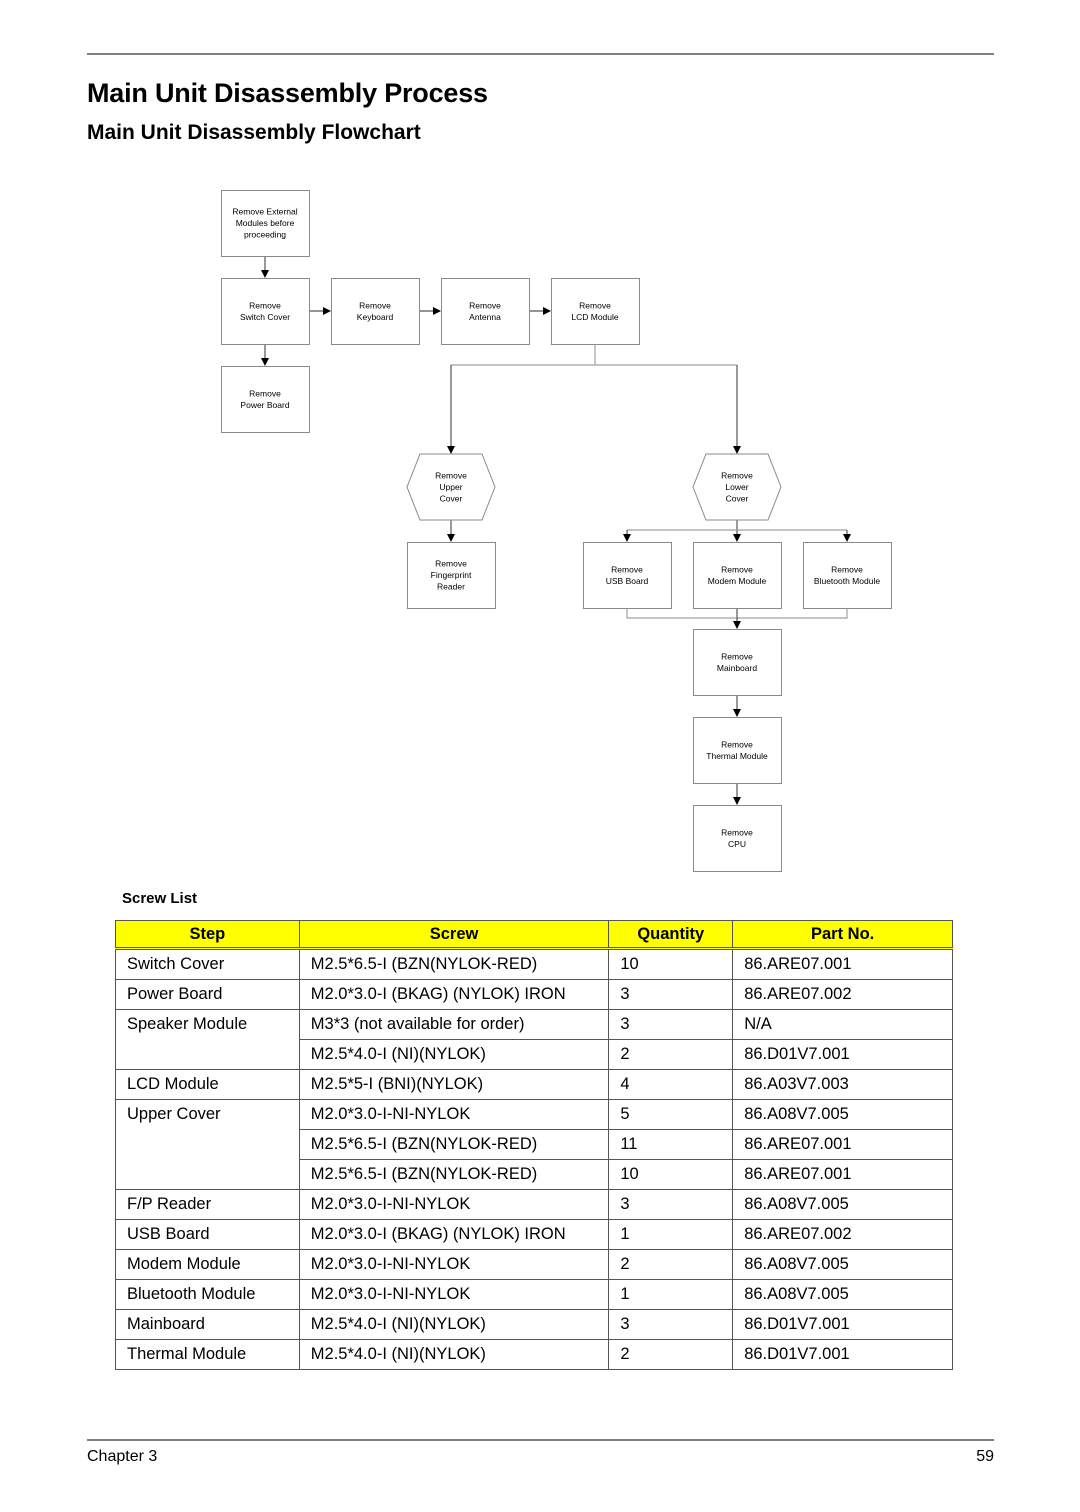 The image size is (1080, 1512). What do you see at coordinates (671, 1114) in the screenshot?
I see `cell-quantity: 5` at bounding box center [671, 1114].